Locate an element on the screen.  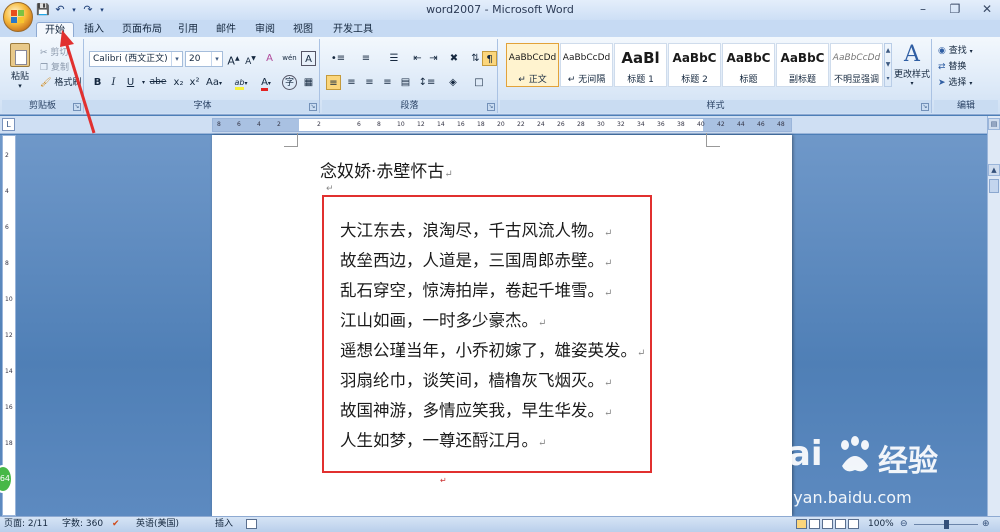
ruler-left-margin is located at coordinates (256, 125).